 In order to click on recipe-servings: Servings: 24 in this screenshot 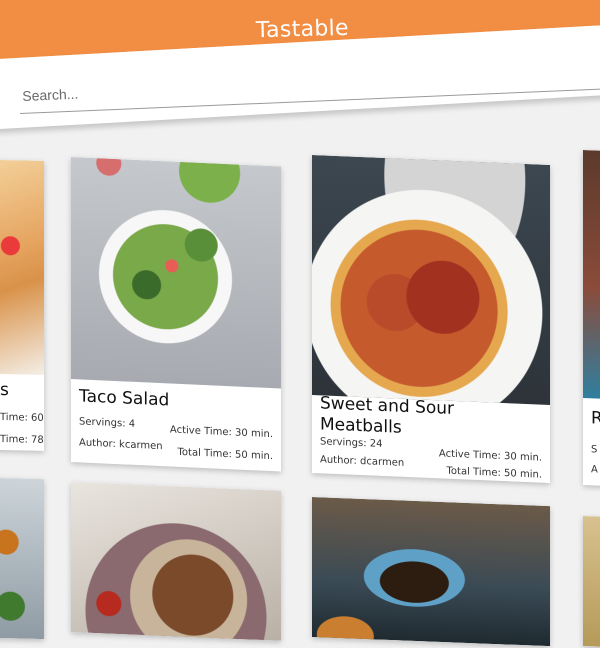, I will do `click(351, 443)`.